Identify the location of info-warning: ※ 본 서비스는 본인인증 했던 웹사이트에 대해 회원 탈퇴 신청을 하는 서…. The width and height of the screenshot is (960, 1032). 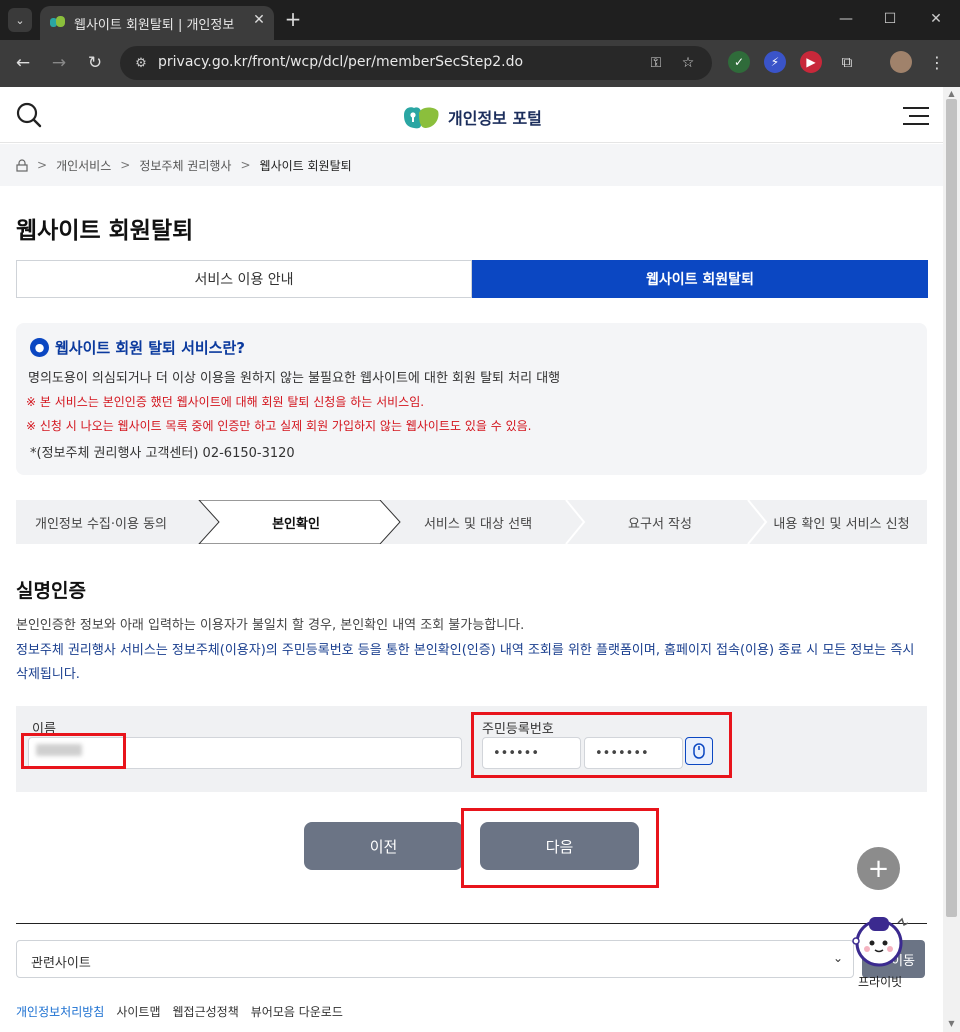
(225, 402).